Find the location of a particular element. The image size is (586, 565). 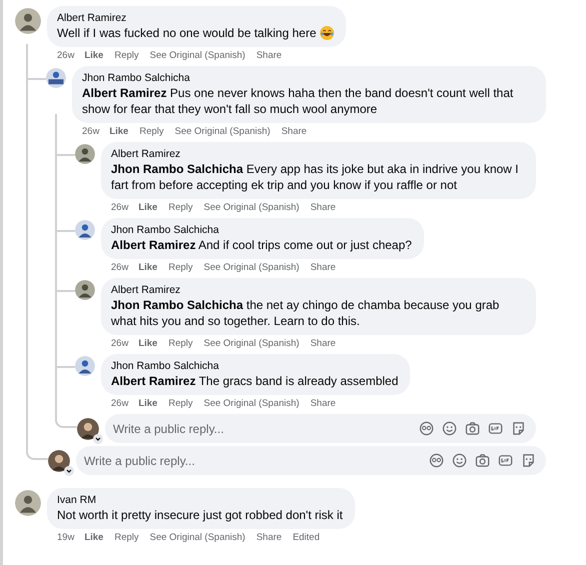

author-name: Ivan RM is located at coordinates (200, 500).